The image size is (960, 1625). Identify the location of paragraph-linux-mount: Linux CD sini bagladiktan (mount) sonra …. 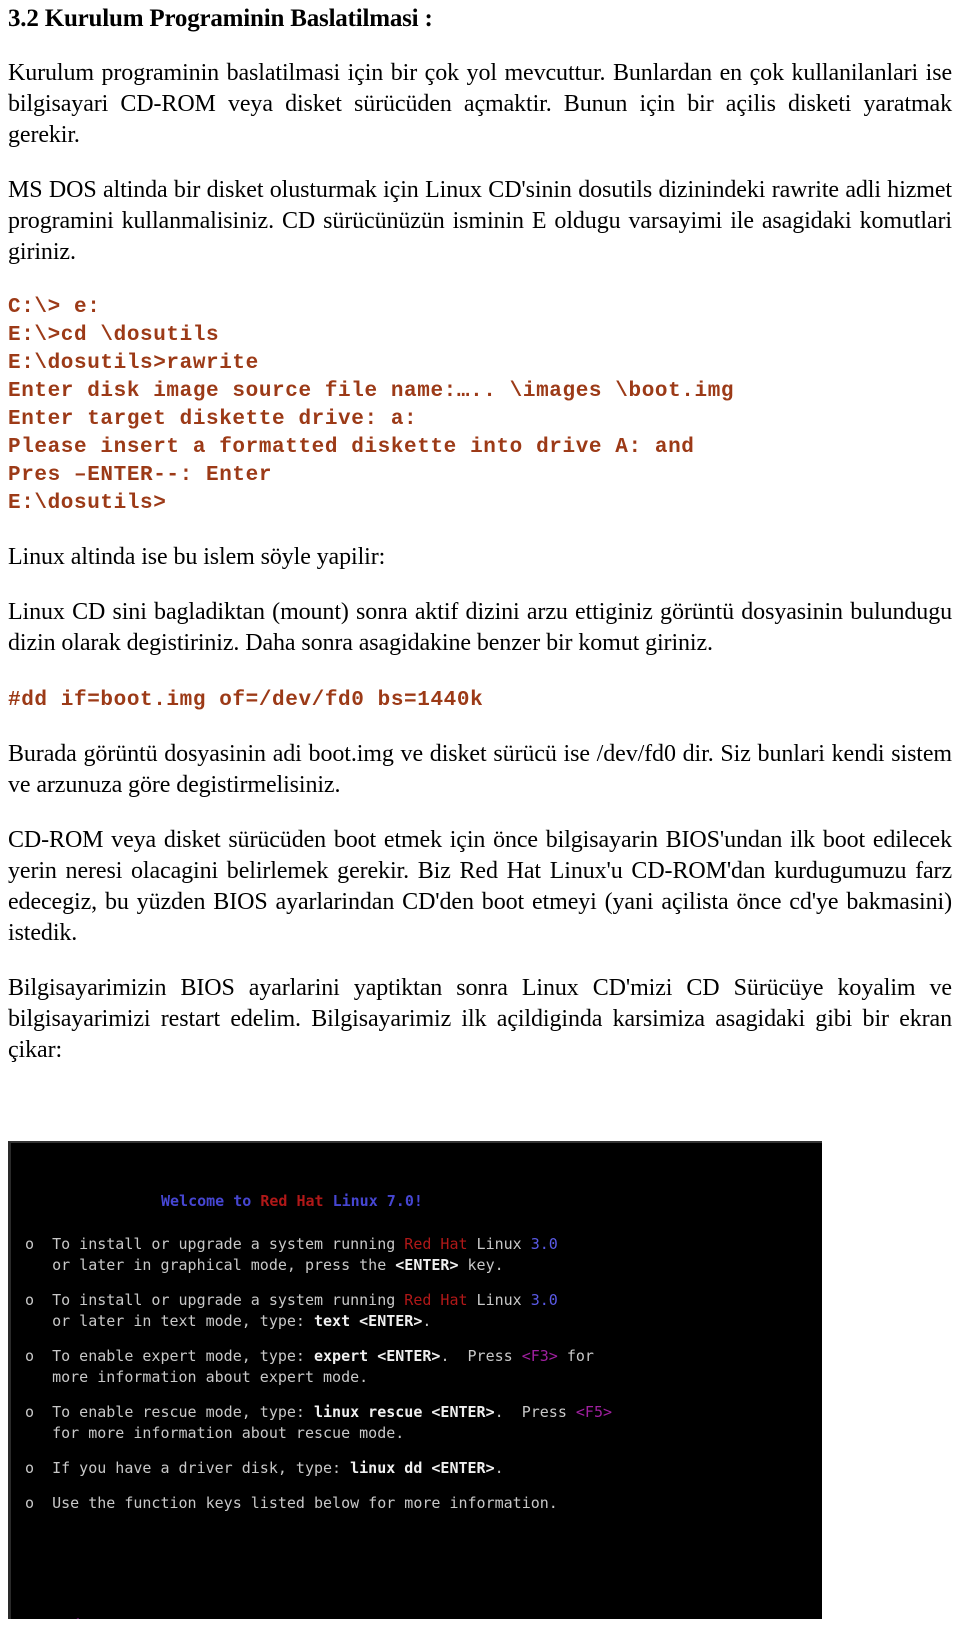
(480, 627).